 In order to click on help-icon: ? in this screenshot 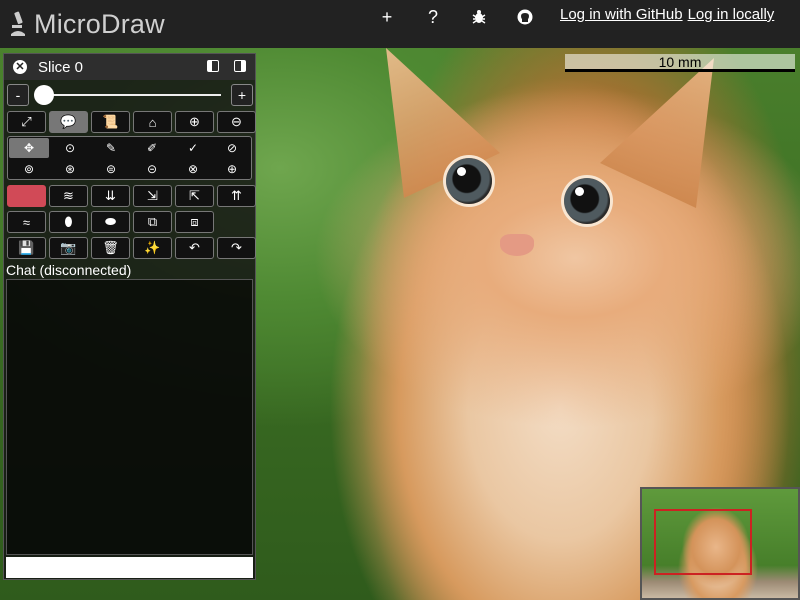, I will do `click(433, 17)`.